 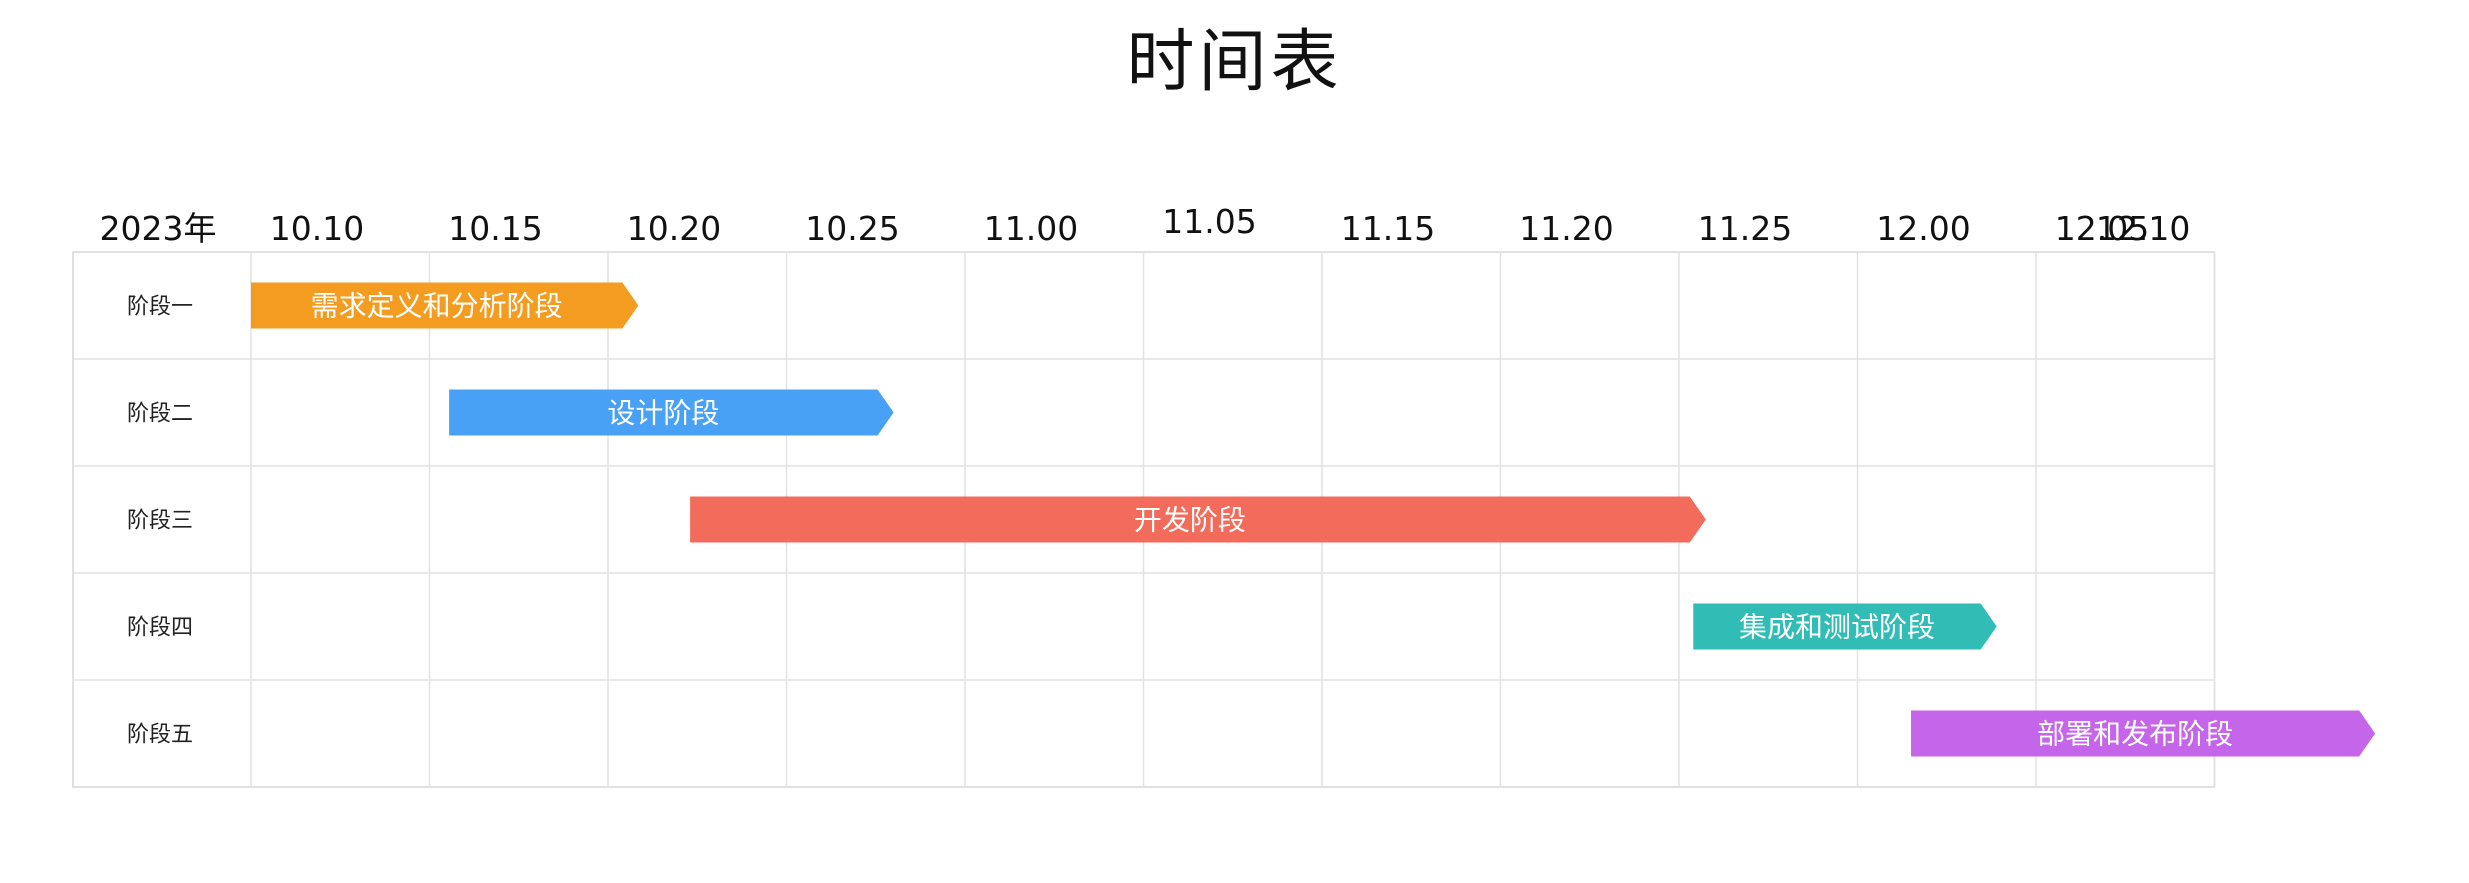 I want to click on year-label: 2023年, so click(x=158, y=228).